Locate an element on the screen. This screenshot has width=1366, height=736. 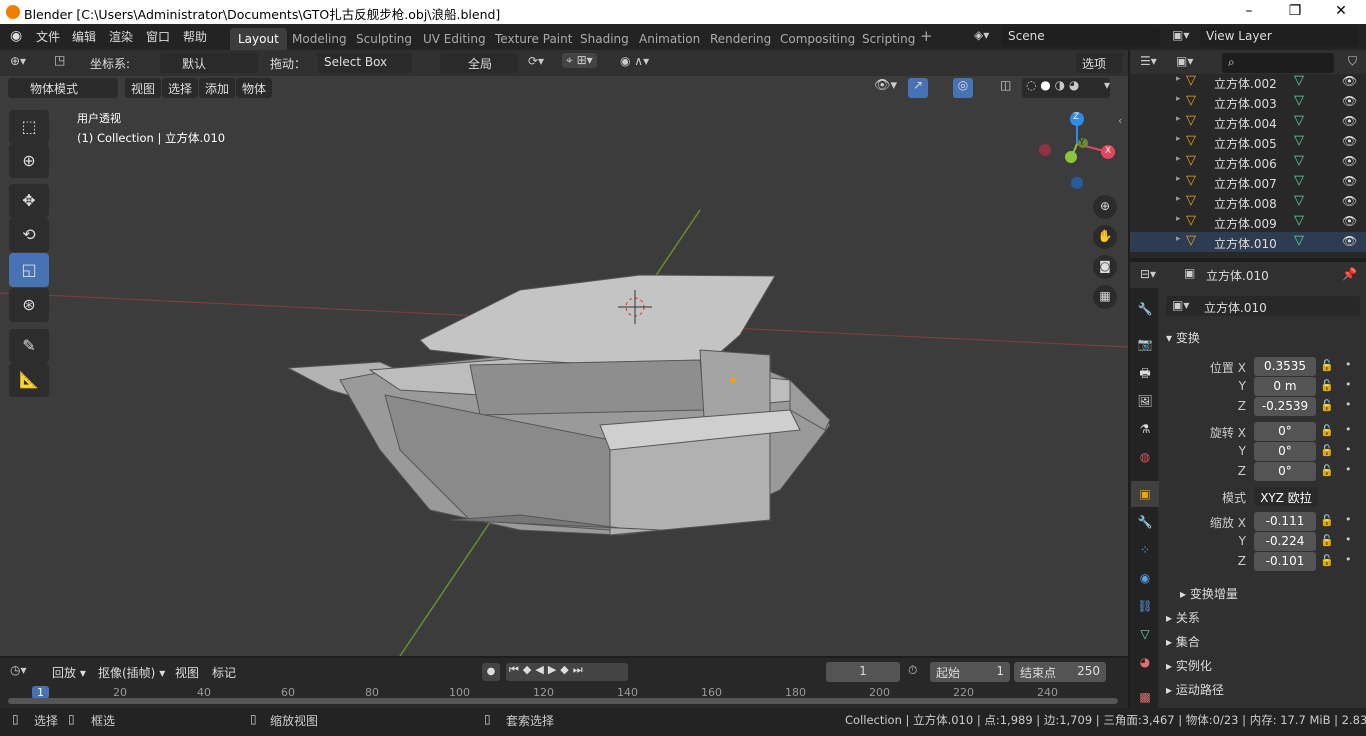
drag-dropdown: Select Box is located at coordinates (365, 63).